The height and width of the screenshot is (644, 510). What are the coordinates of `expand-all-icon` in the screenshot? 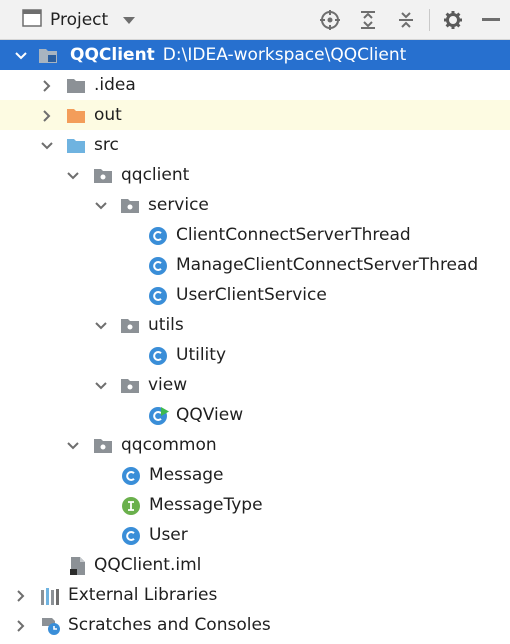 It's located at (368, 20).